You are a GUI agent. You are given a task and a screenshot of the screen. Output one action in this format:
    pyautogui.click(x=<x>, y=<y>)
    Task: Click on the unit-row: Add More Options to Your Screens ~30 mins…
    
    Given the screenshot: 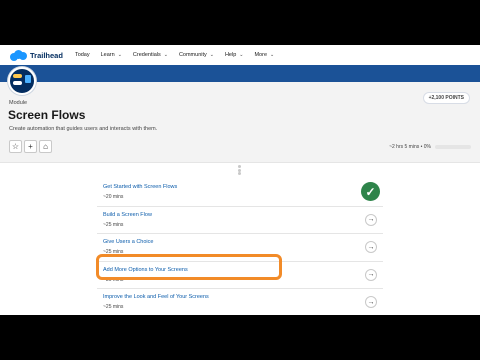 What is the action you would take?
    pyautogui.click(x=240, y=275)
    